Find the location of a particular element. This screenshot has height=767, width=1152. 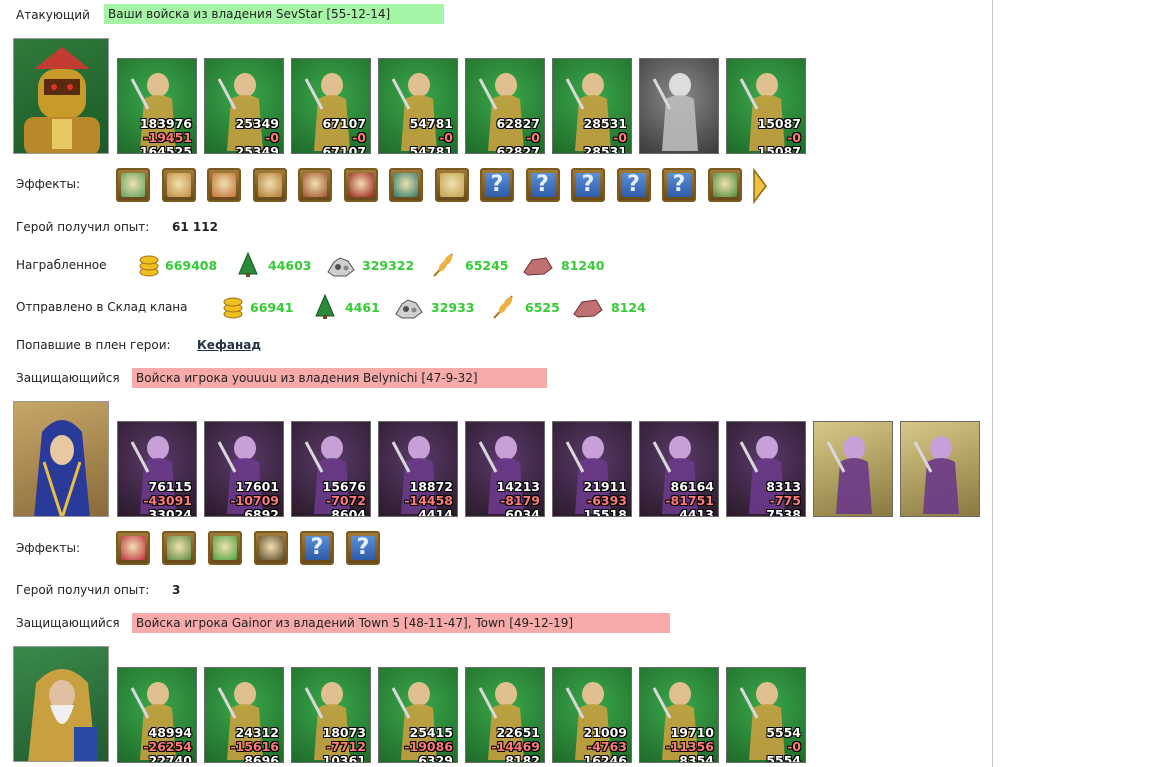

unit-card: 183976 -19451 164525 is located at coordinates (157, 106).